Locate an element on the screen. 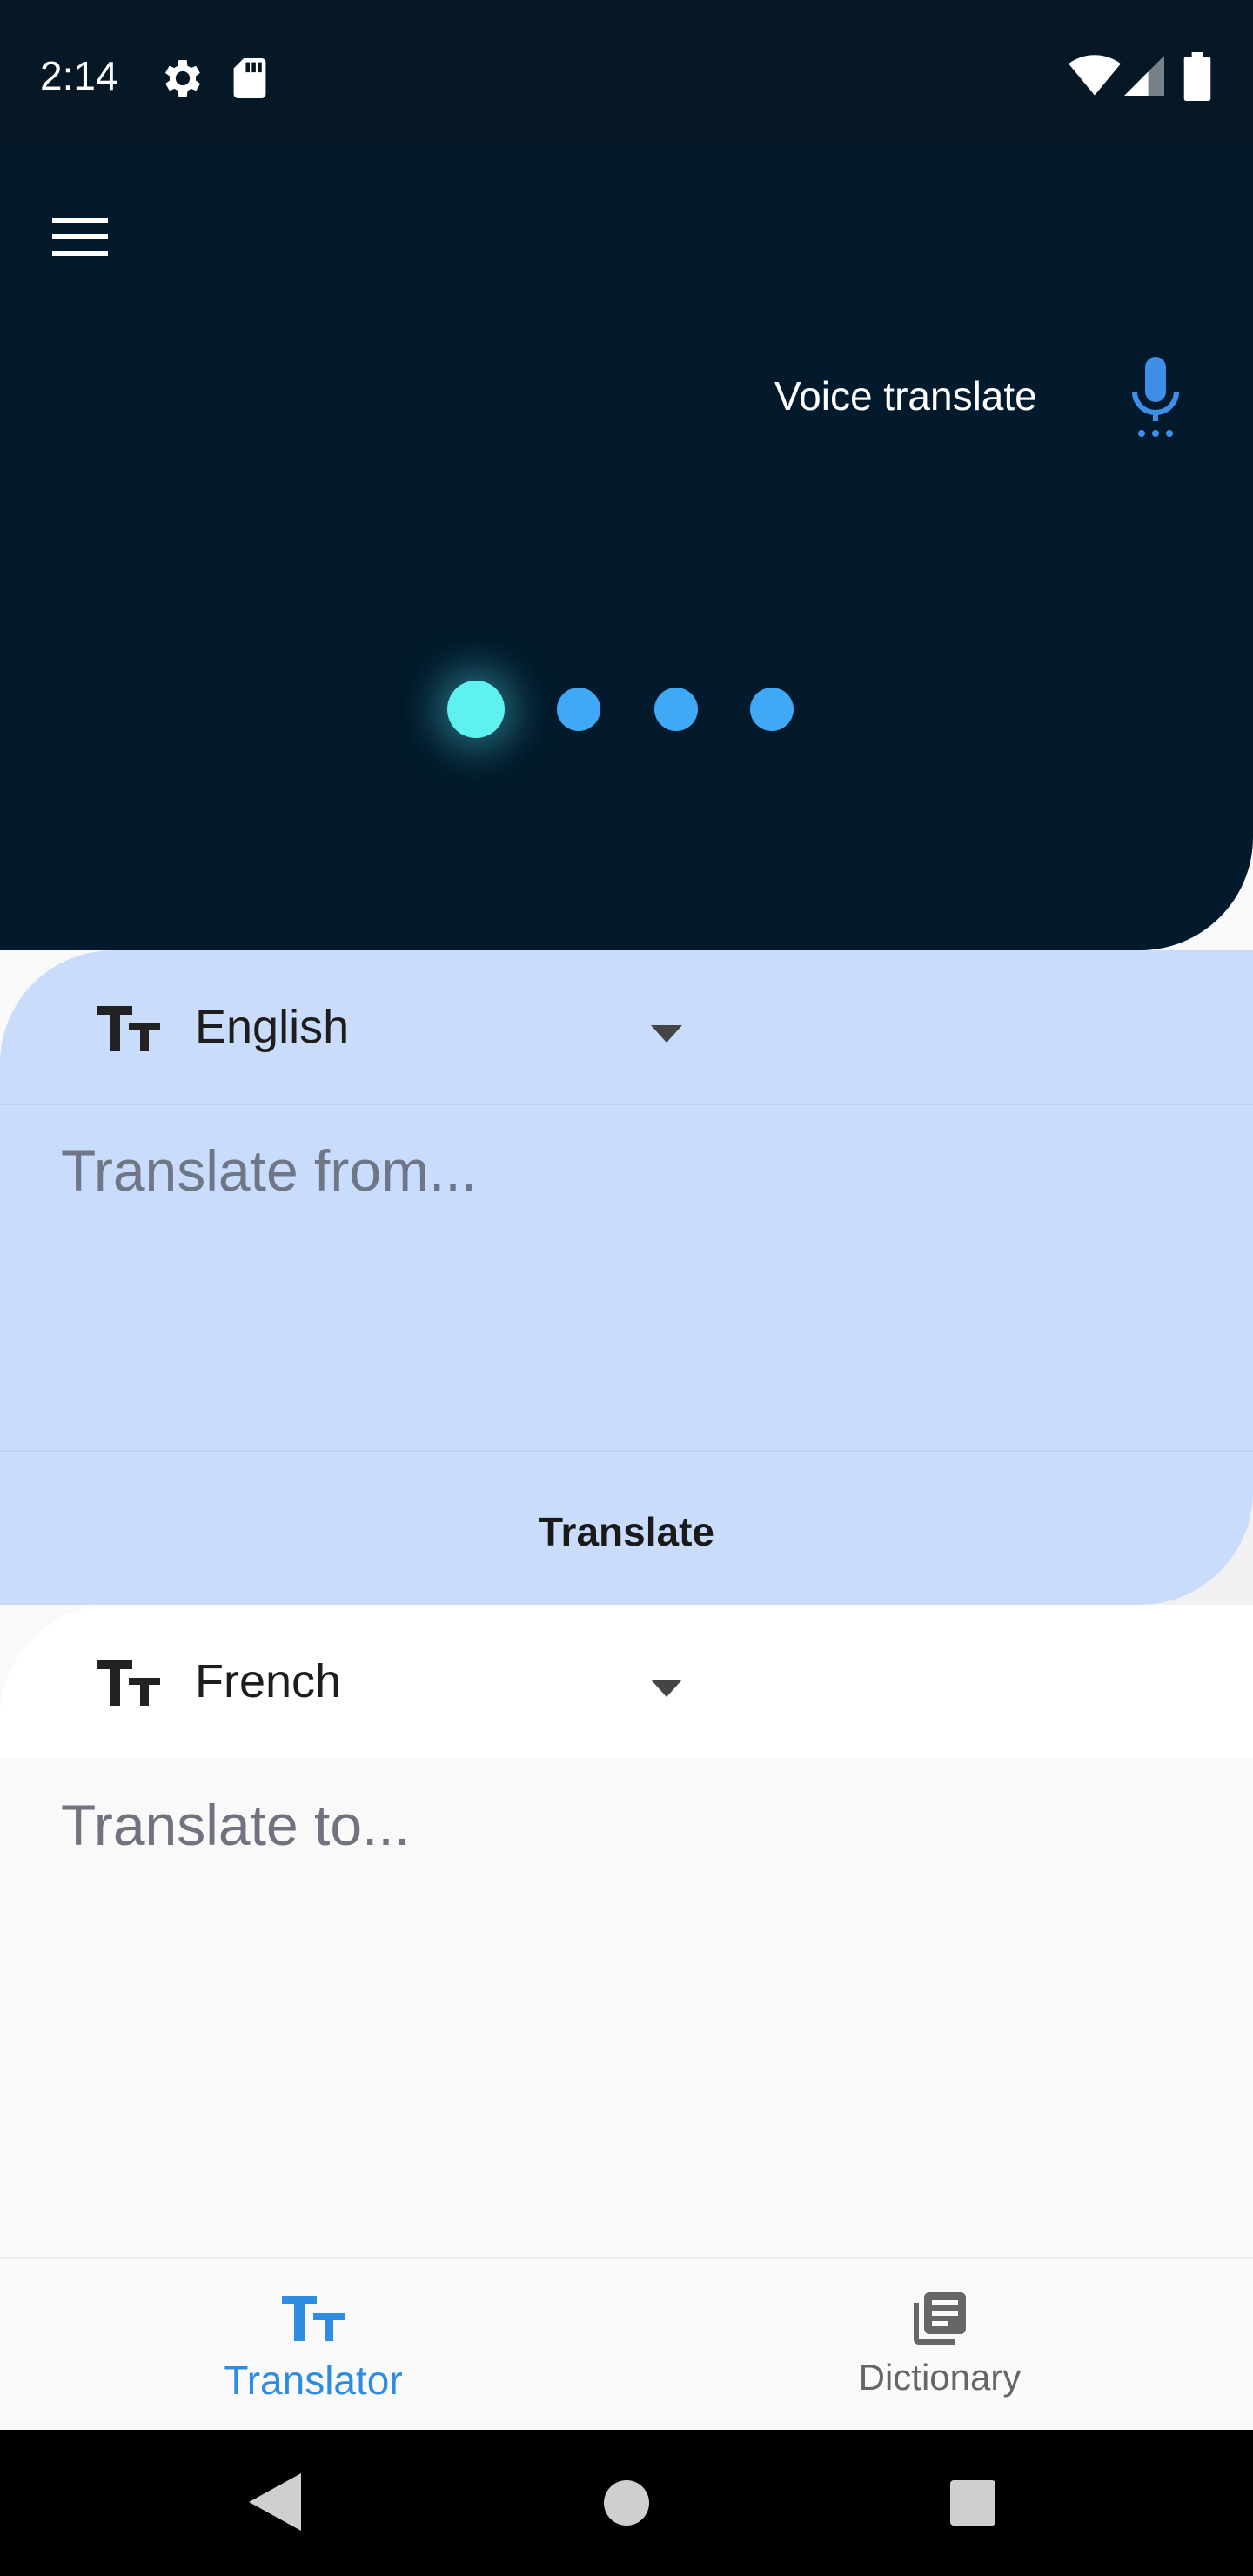  target-language-name: French is located at coordinates (268, 1681).